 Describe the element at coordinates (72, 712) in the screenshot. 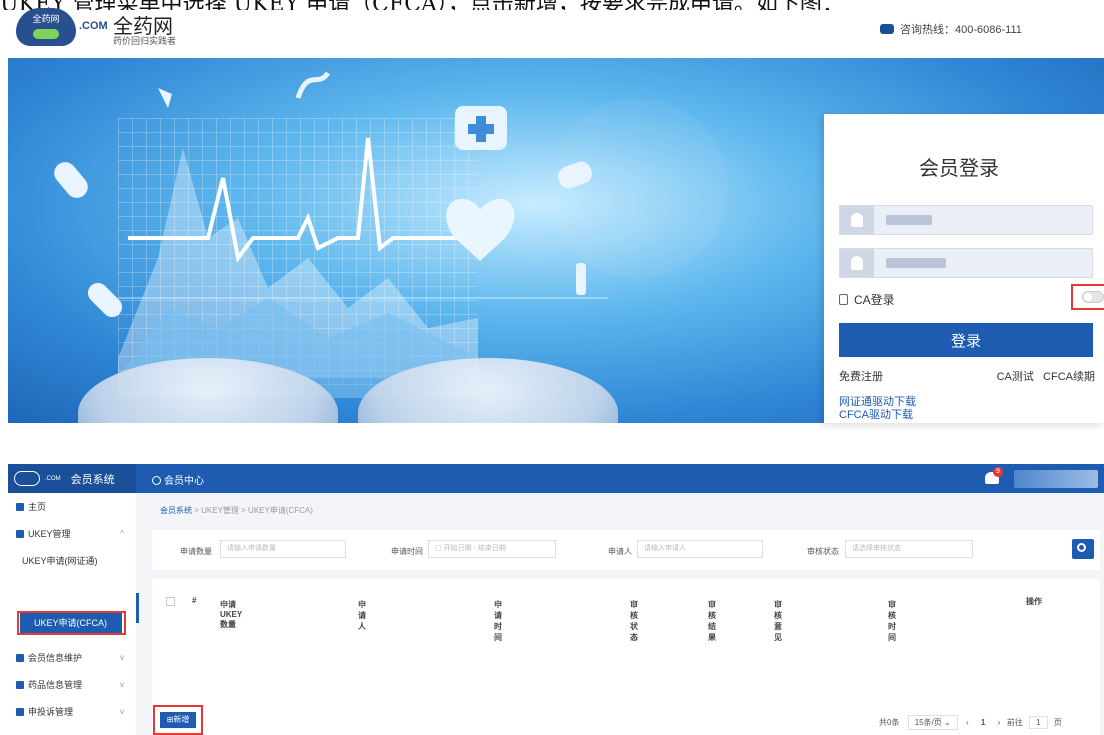

I see `sidebar-item-complaint: 申投诉管理 v` at that location.